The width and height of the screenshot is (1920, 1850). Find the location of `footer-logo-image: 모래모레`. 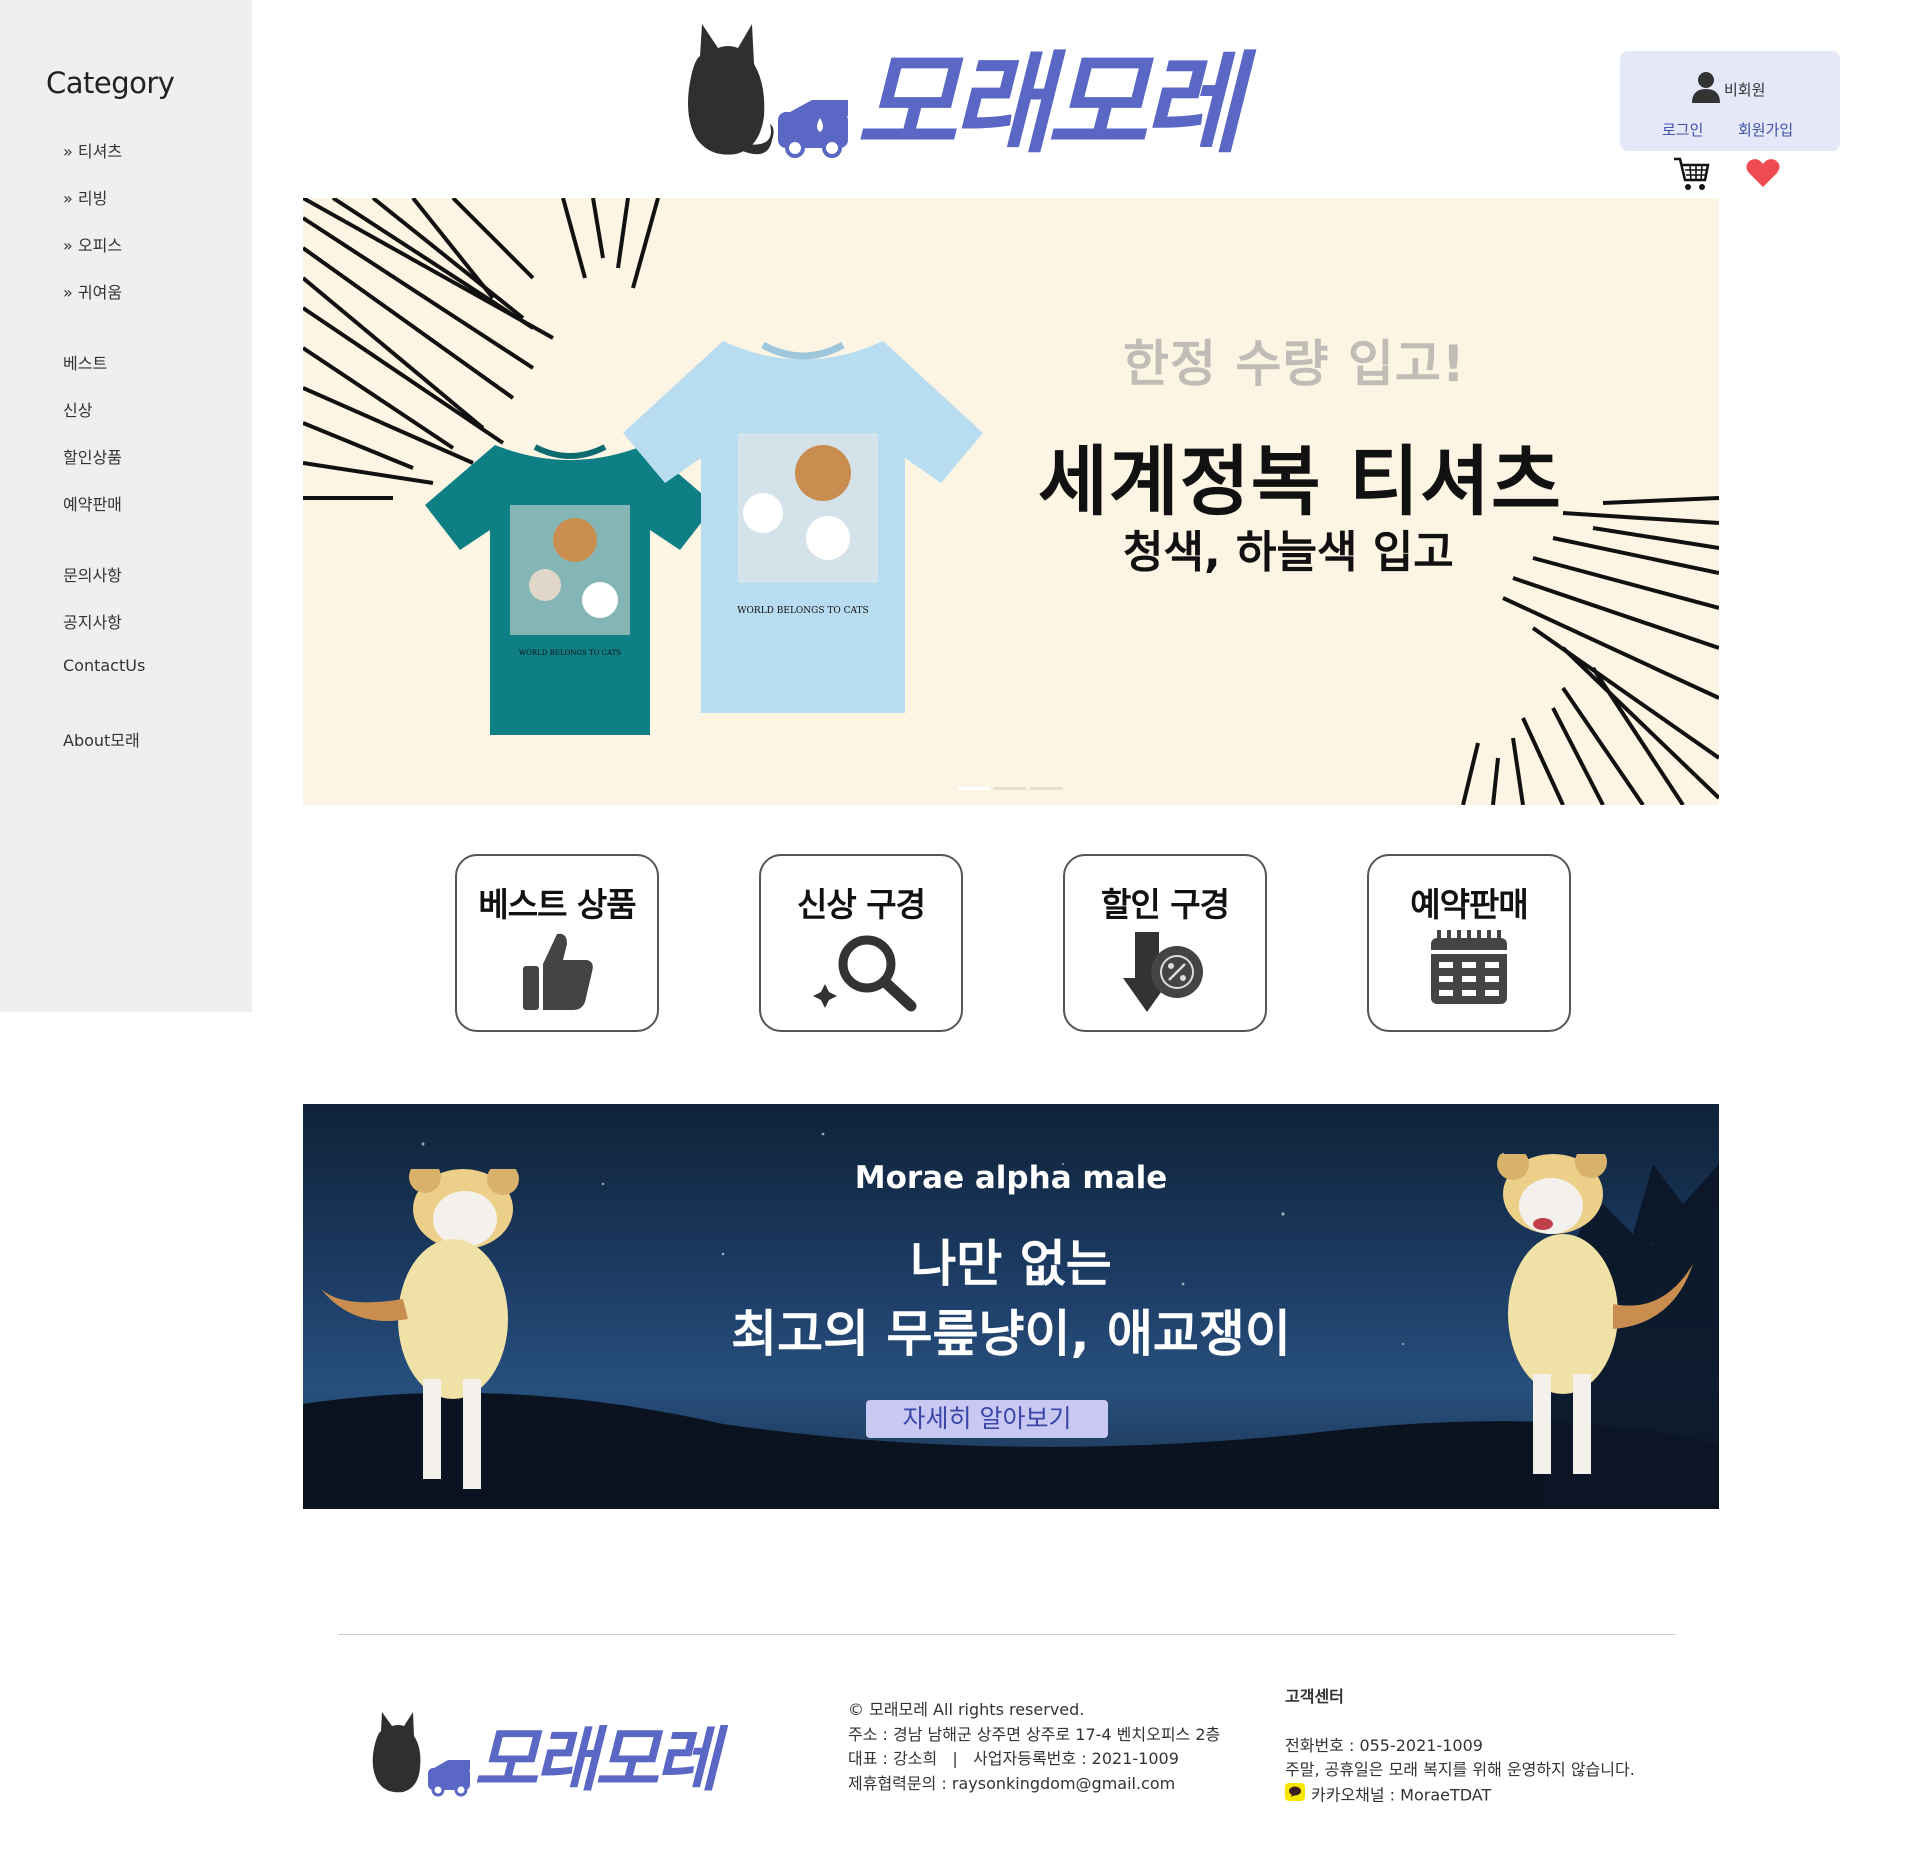

footer-logo-image: 모래모레 is located at coordinates (552, 1756).